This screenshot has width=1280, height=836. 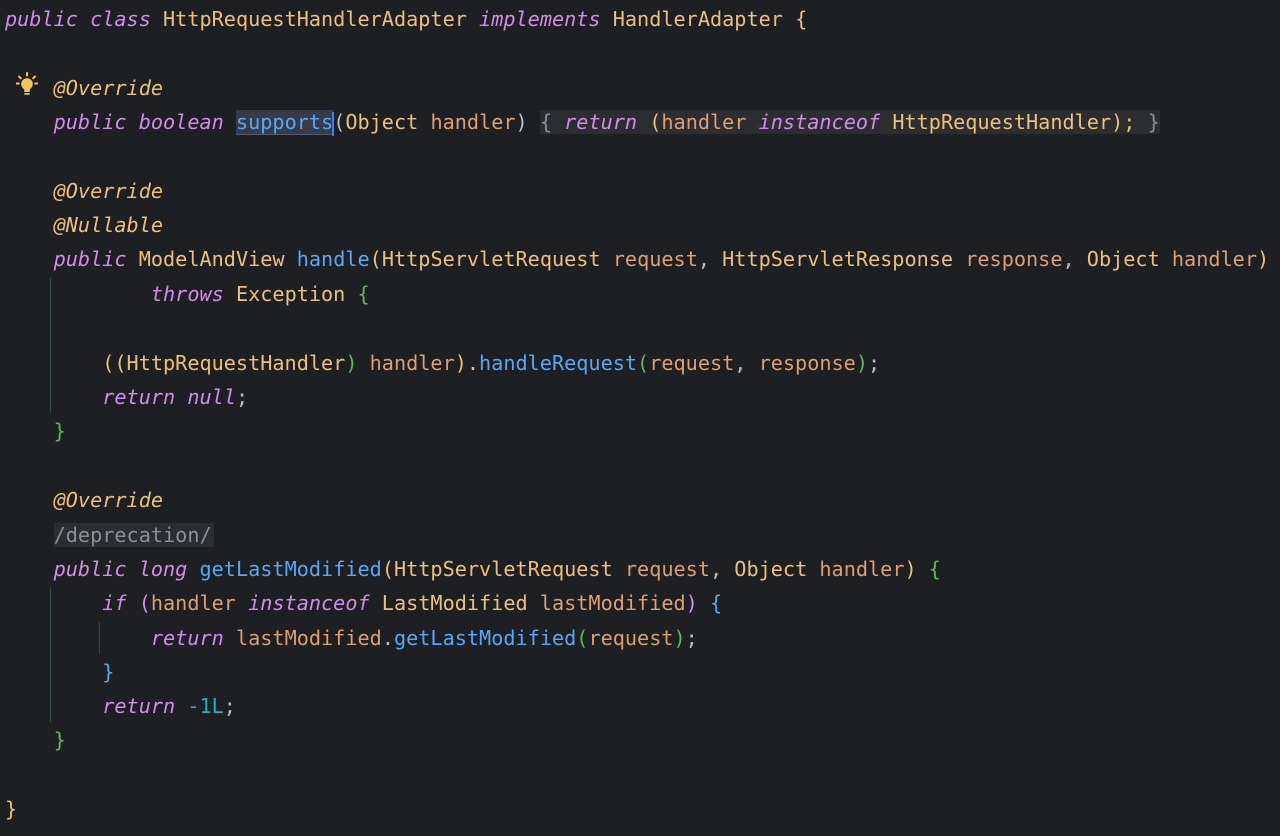 What do you see at coordinates (120, 706) in the screenshot?
I see `code-line-return-minus-one: return -1L;` at bounding box center [120, 706].